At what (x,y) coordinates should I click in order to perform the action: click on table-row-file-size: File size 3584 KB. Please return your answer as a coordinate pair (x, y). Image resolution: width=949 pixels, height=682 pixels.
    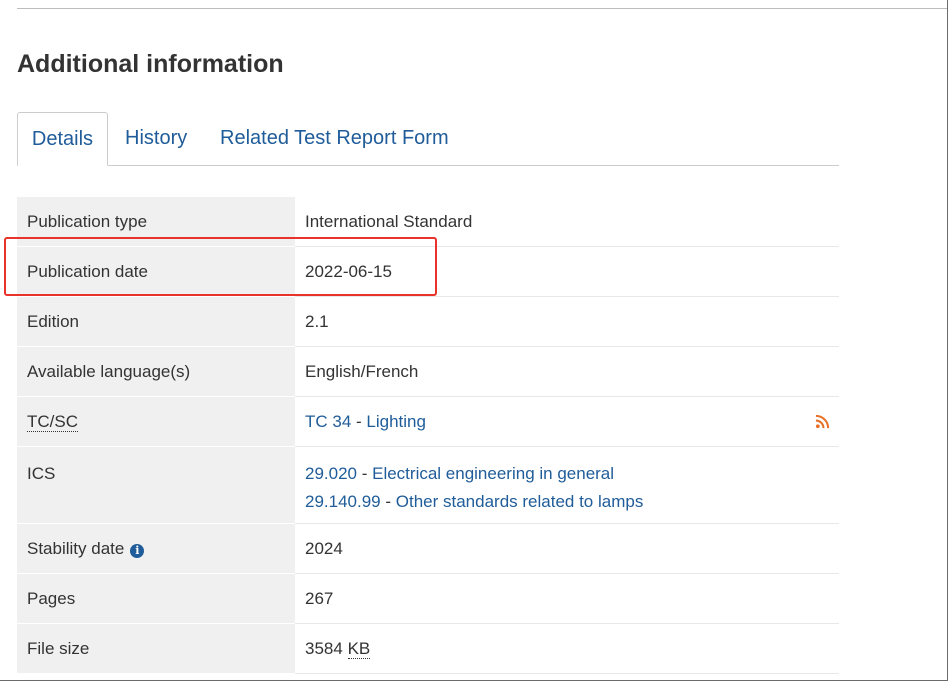
    Looking at the image, I should click on (428, 648).